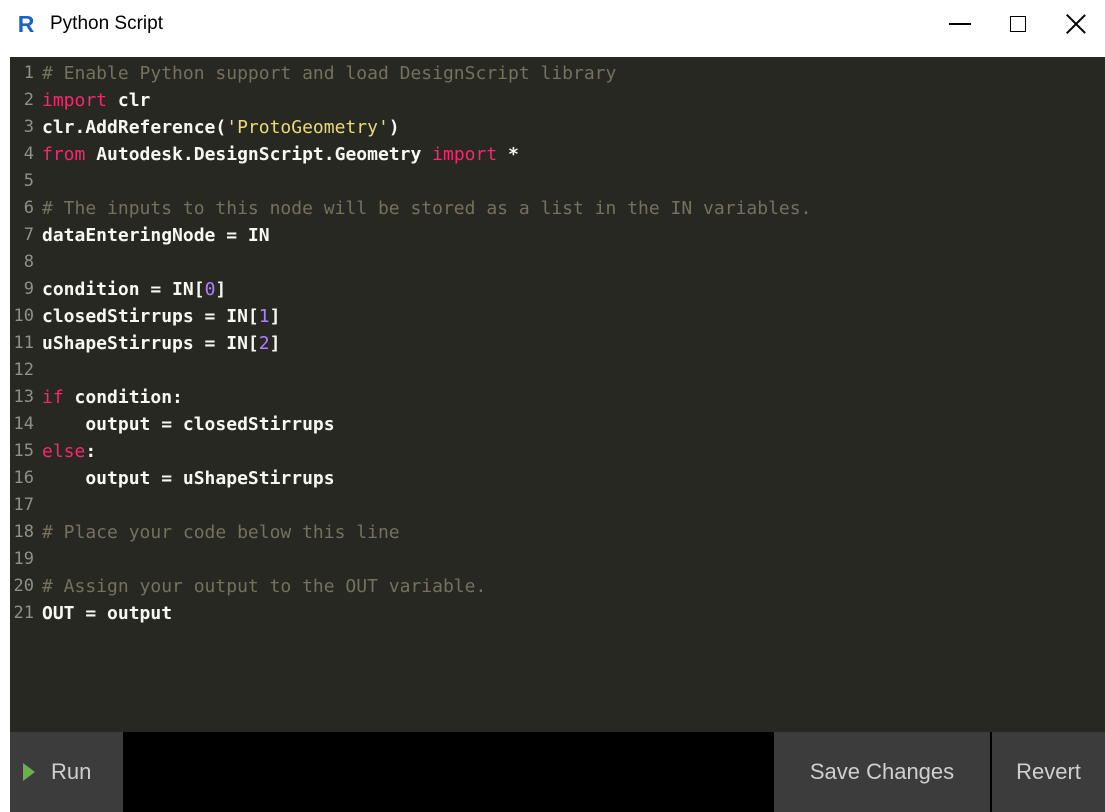 Image resolution: width=1105 pixels, height=812 pixels. What do you see at coordinates (557, 181) in the screenshot?
I see `code-line: 5` at bounding box center [557, 181].